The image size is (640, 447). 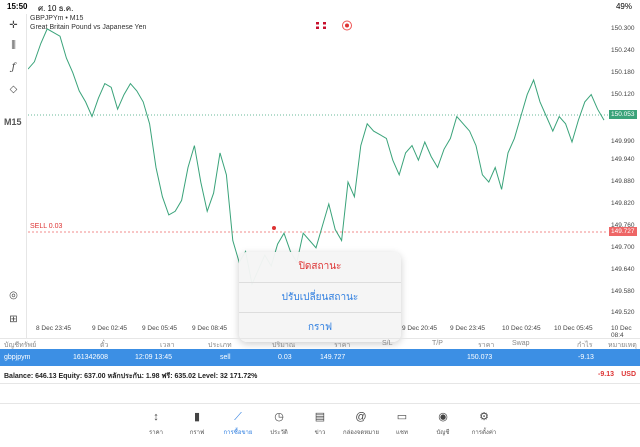 What do you see at coordinates (573, 328) in the screenshot?
I see `time-tick: 10 Dec 05:45` at bounding box center [573, 328].